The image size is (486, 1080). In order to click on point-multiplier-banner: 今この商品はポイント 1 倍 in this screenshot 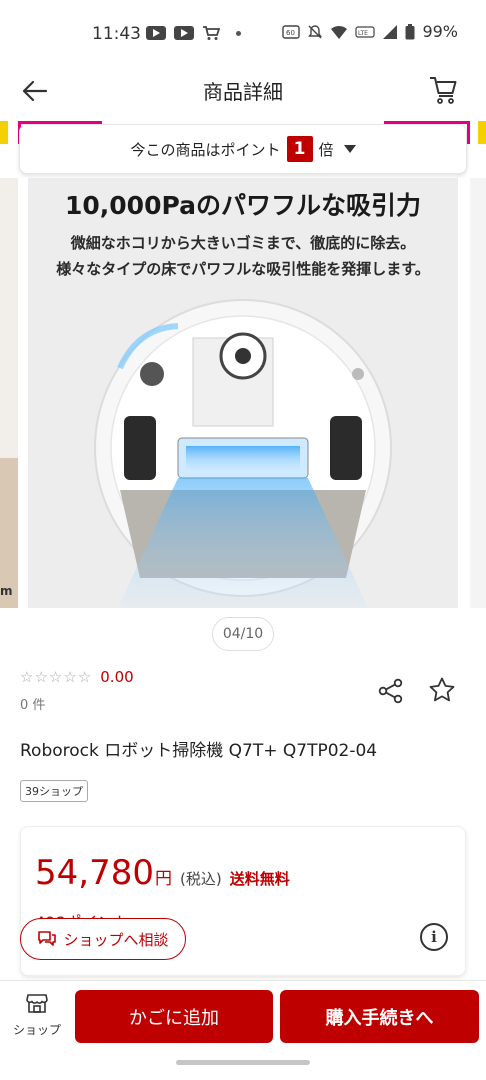, I will do `click(243, 149)`.